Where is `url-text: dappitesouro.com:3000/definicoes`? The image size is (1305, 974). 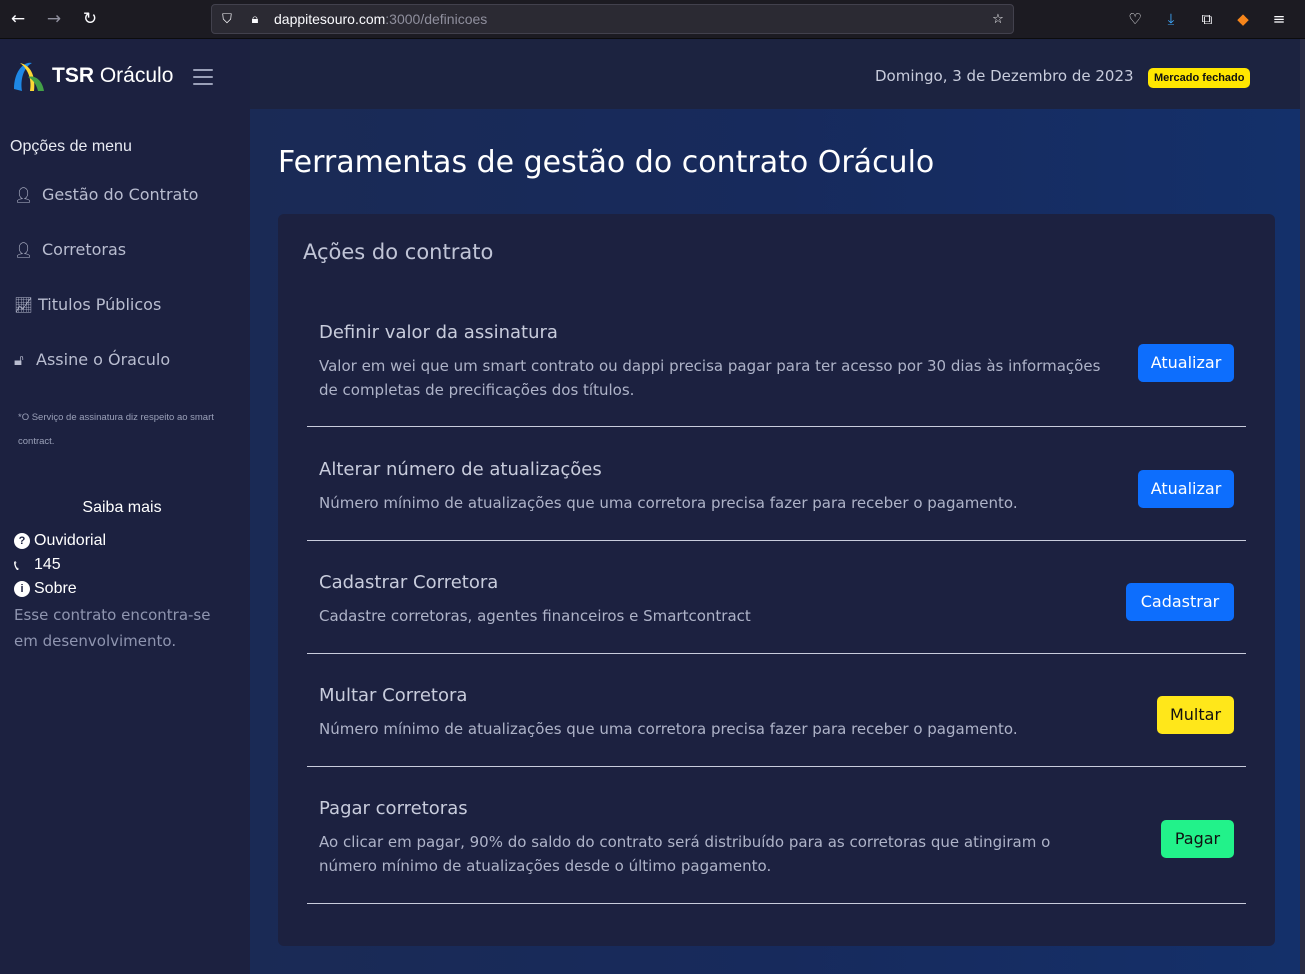 url-text: dappitesouro.com:3000/definicoes is located at coordinates (380, 19).